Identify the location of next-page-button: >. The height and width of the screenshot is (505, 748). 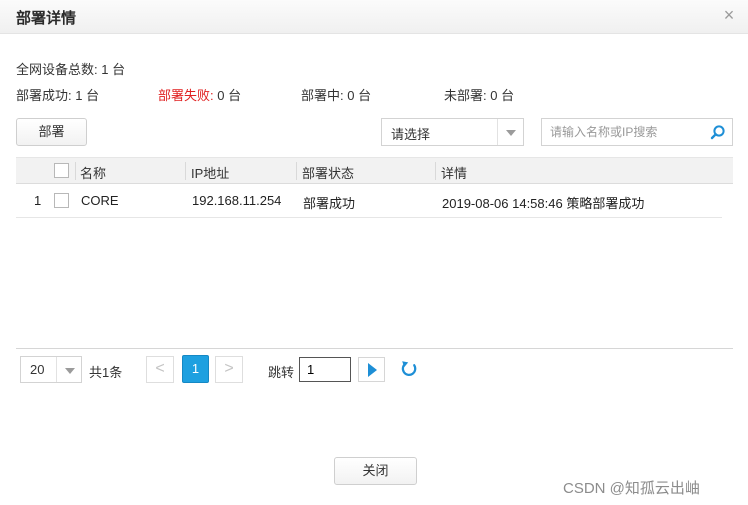
(229, 369).